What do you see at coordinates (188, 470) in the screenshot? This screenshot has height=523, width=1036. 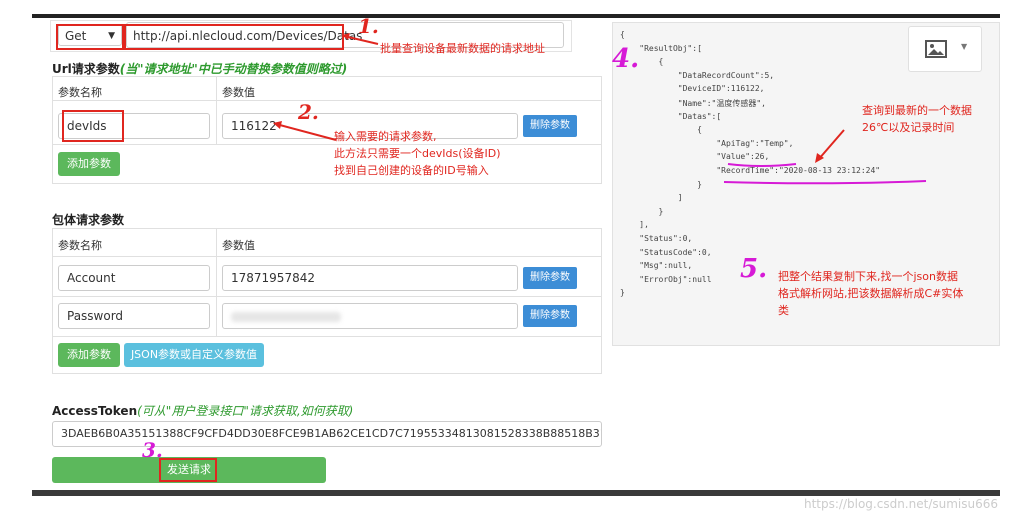 I see `send-highlight-box` at bounding box center [188, 470].